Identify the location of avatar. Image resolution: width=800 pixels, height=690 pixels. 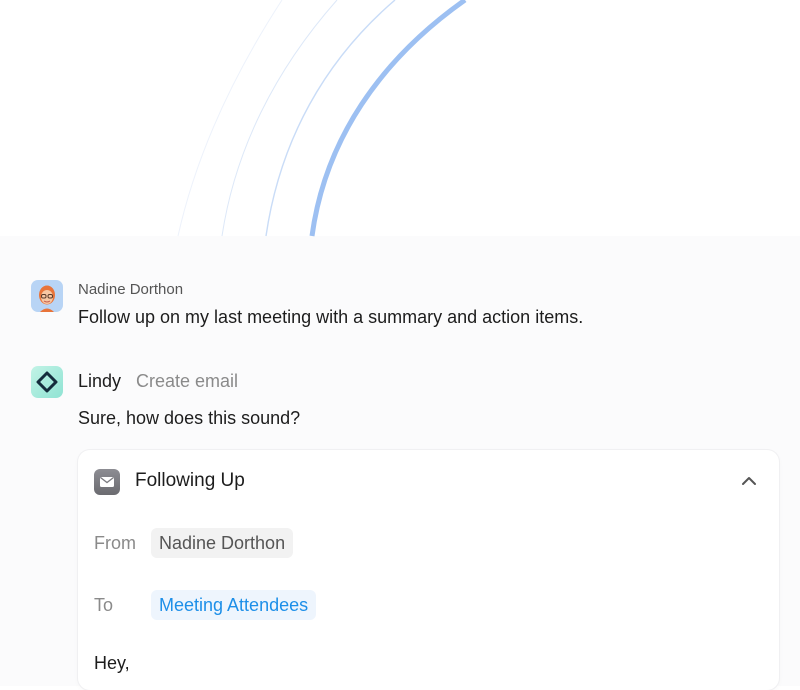
(47, 296).